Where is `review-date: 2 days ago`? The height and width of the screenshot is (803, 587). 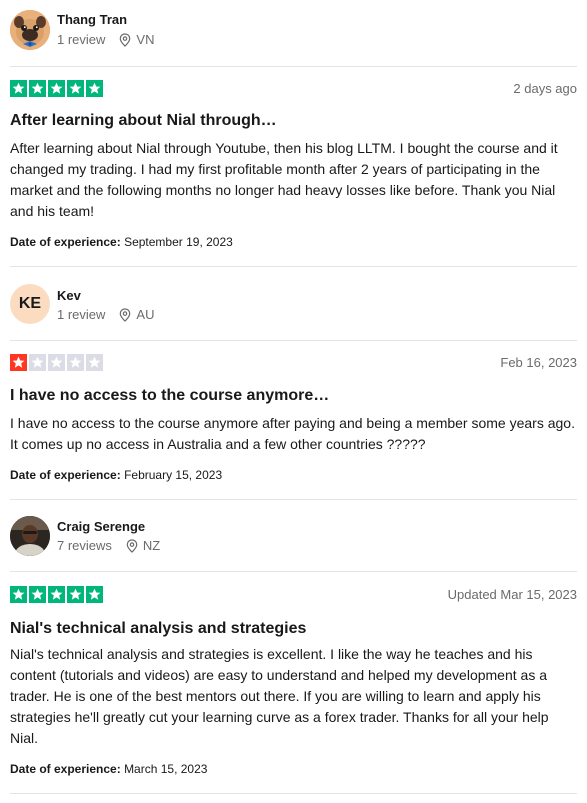
review-date: 2 days ago is located at coordinates (545, 88).